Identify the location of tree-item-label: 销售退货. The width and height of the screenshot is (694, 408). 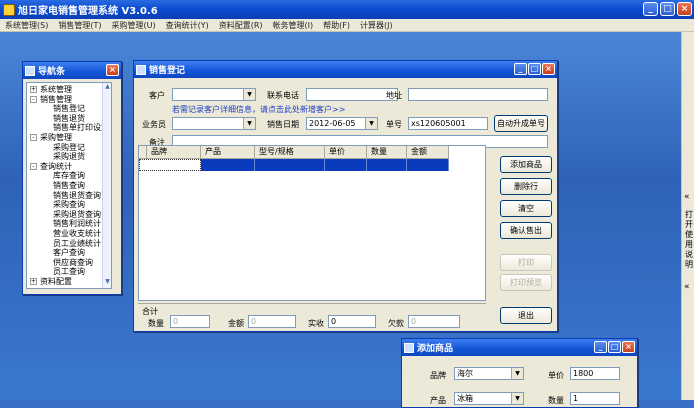
(69, 118).